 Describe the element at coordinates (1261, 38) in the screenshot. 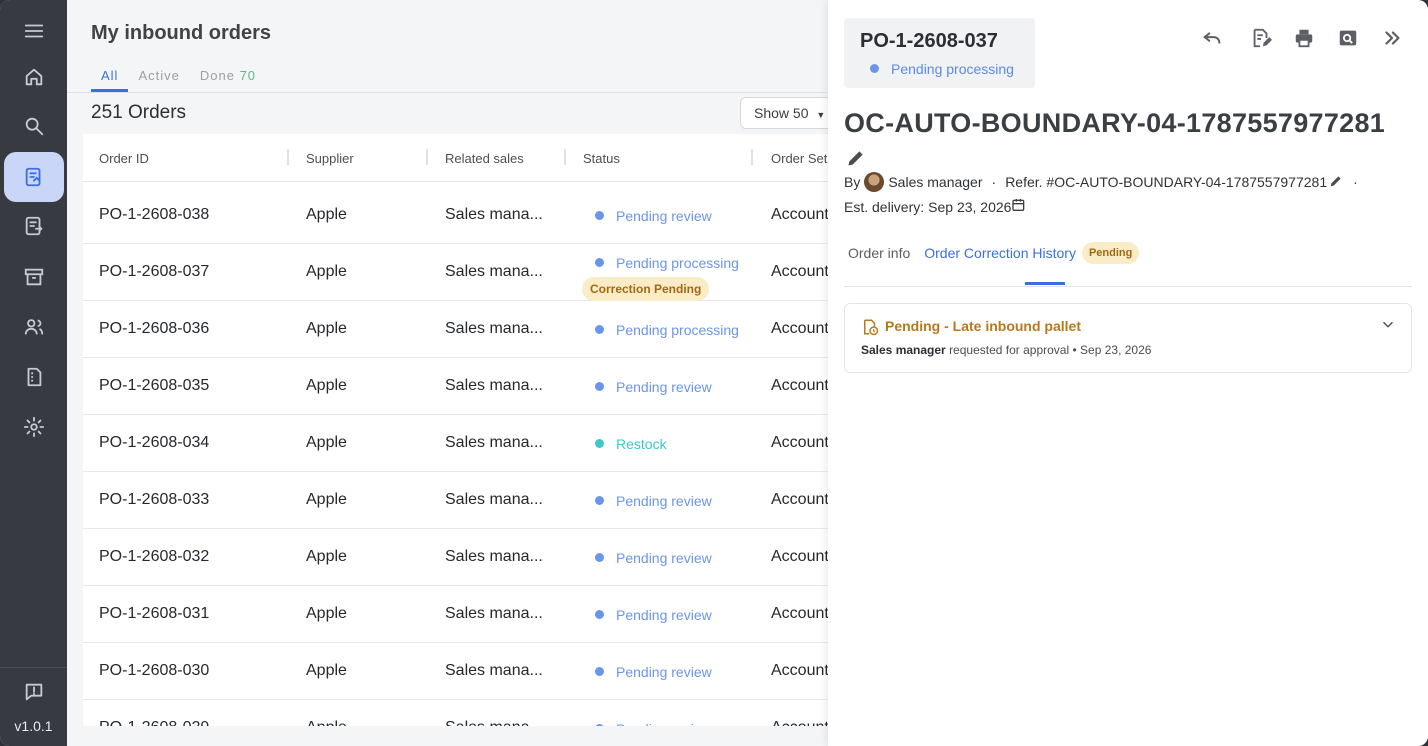

I see `edit-document-icon` at that location.